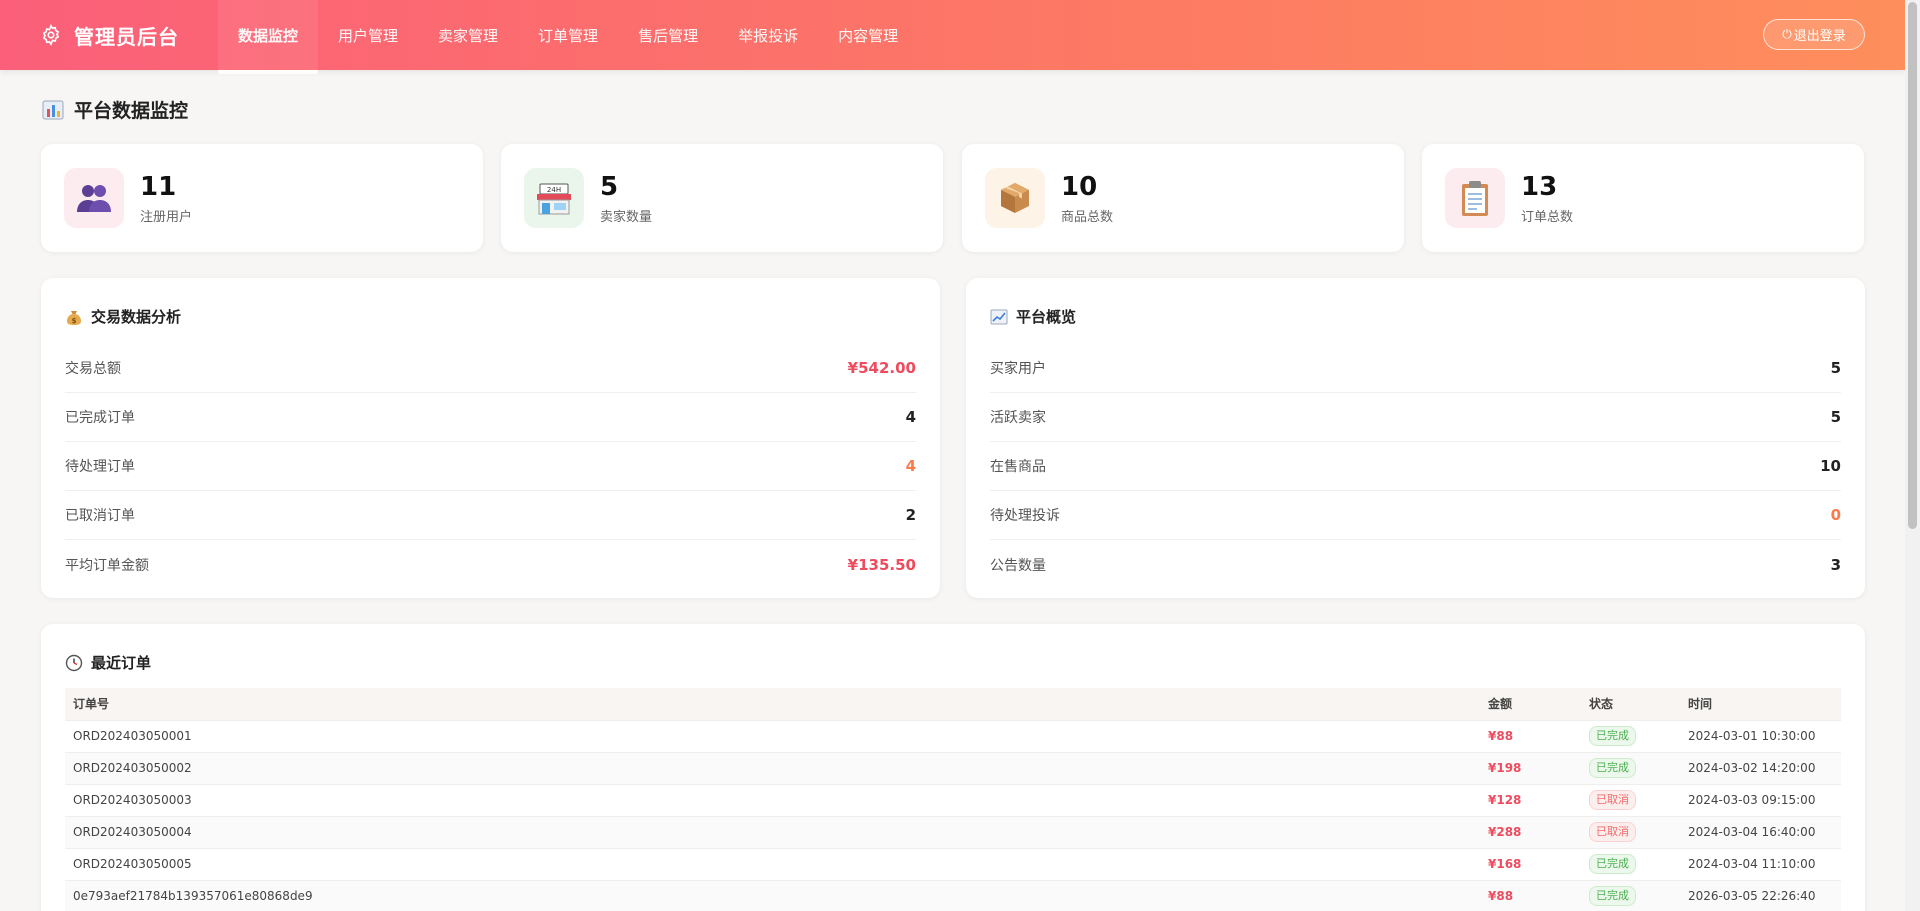  I want to click on stat-value: 13, so click(1539, 186).